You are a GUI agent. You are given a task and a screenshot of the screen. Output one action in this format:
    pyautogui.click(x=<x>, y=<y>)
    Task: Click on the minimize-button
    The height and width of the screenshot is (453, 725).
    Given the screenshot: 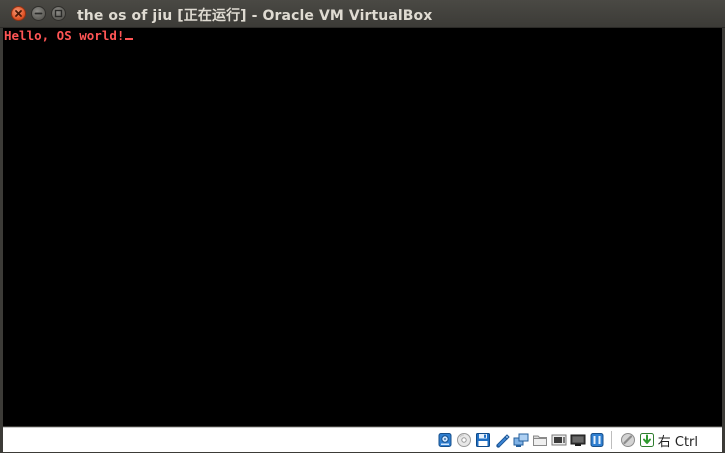 What is the action you would take?
    pyautogui.click(x=38, y=13)
    